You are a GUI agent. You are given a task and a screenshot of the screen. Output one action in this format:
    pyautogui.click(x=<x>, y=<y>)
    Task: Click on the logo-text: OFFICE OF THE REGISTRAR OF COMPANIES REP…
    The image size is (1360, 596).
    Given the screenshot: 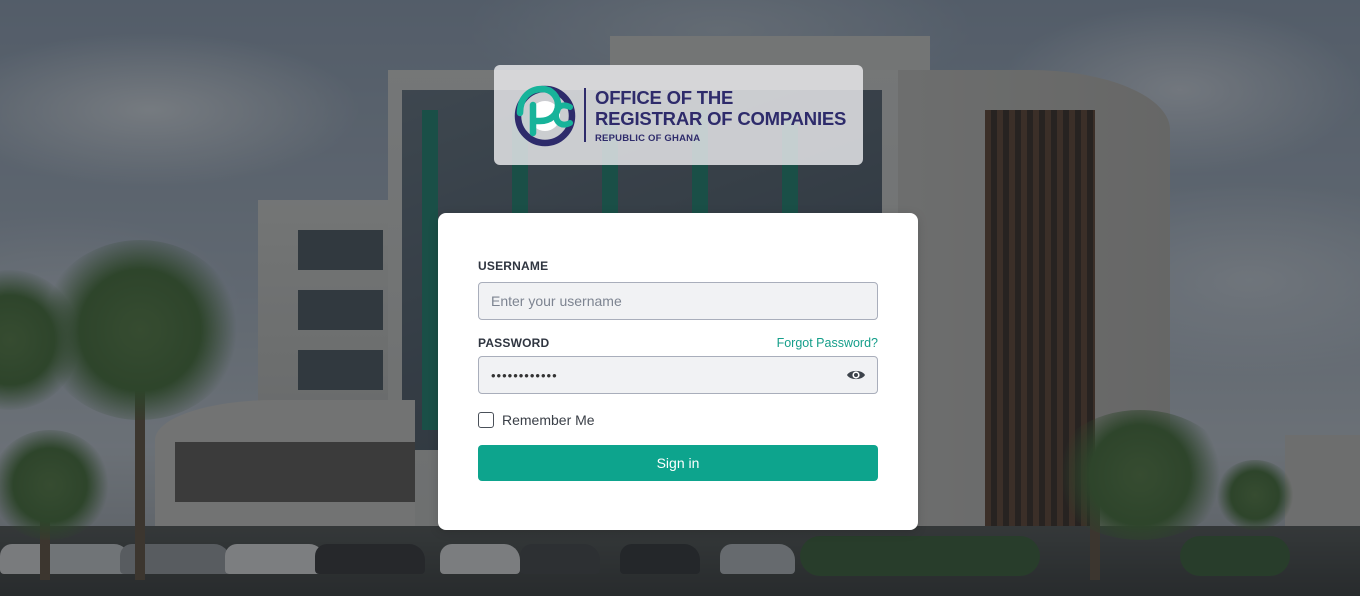 What is the action you would take?
    pyautogui.click(x=720, y=115)
    